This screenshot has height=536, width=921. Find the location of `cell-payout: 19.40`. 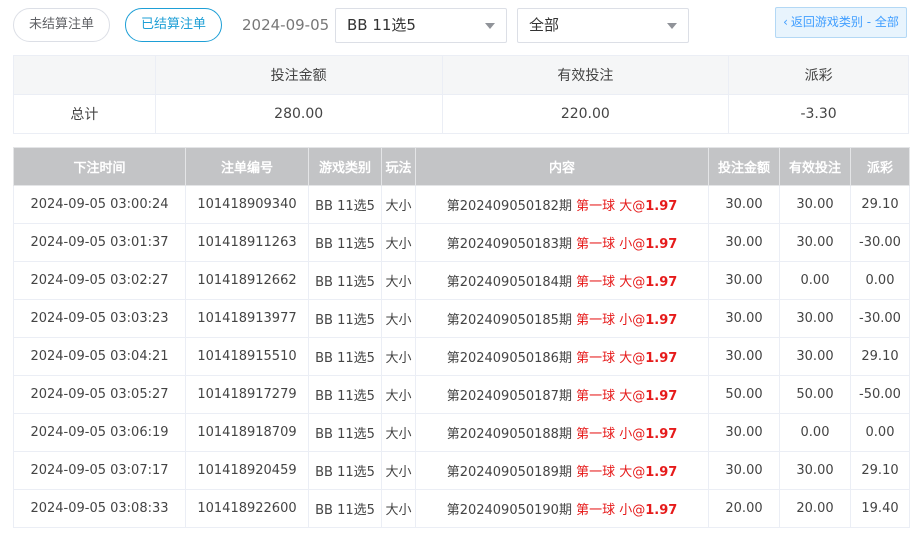

cell-payout: 19.40 is located at coordinates (880, 508).